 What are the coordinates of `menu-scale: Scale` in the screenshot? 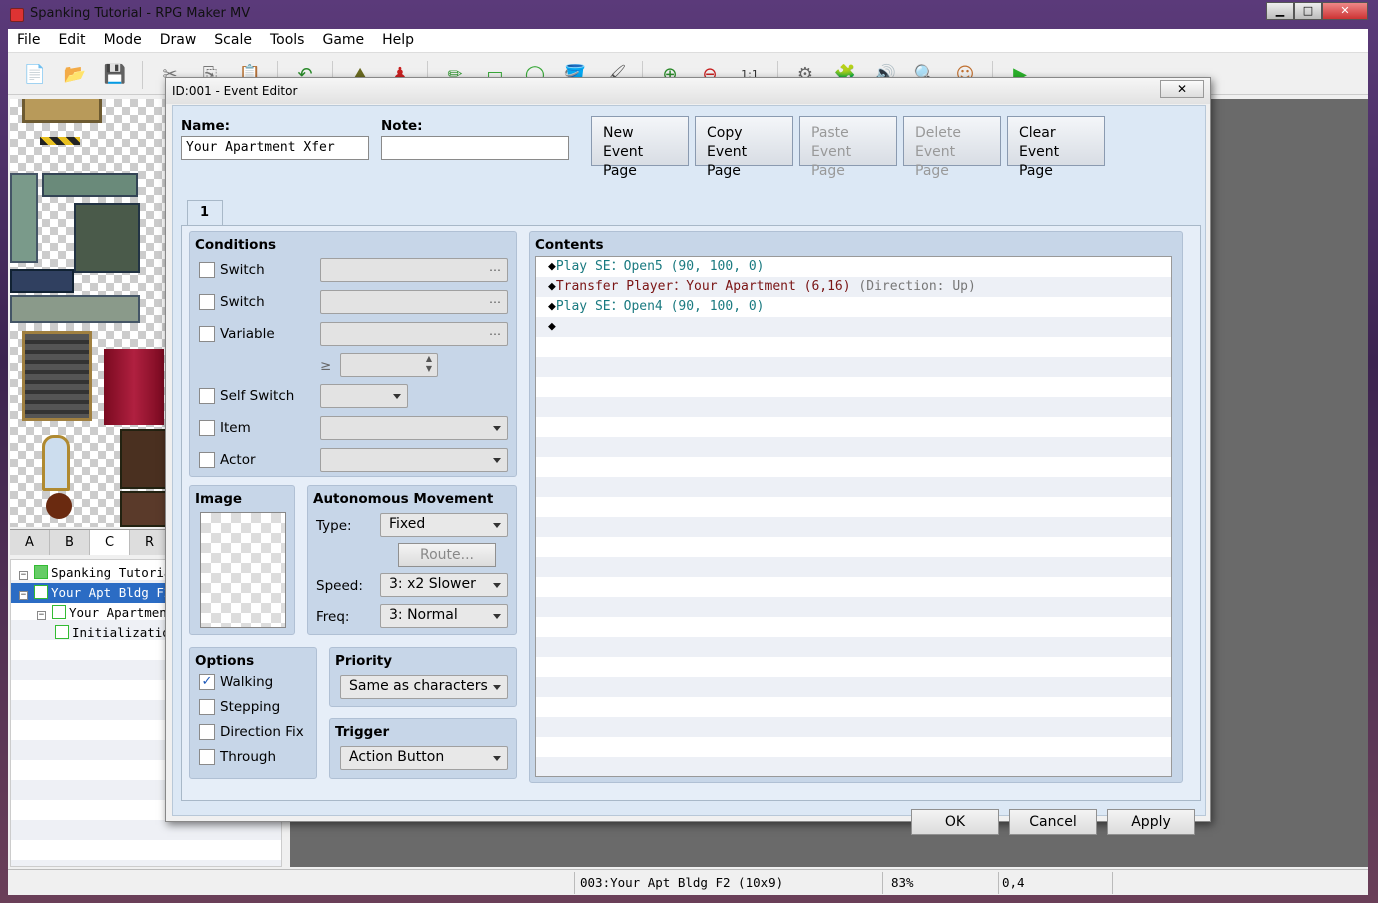 It's located at (233, 40).